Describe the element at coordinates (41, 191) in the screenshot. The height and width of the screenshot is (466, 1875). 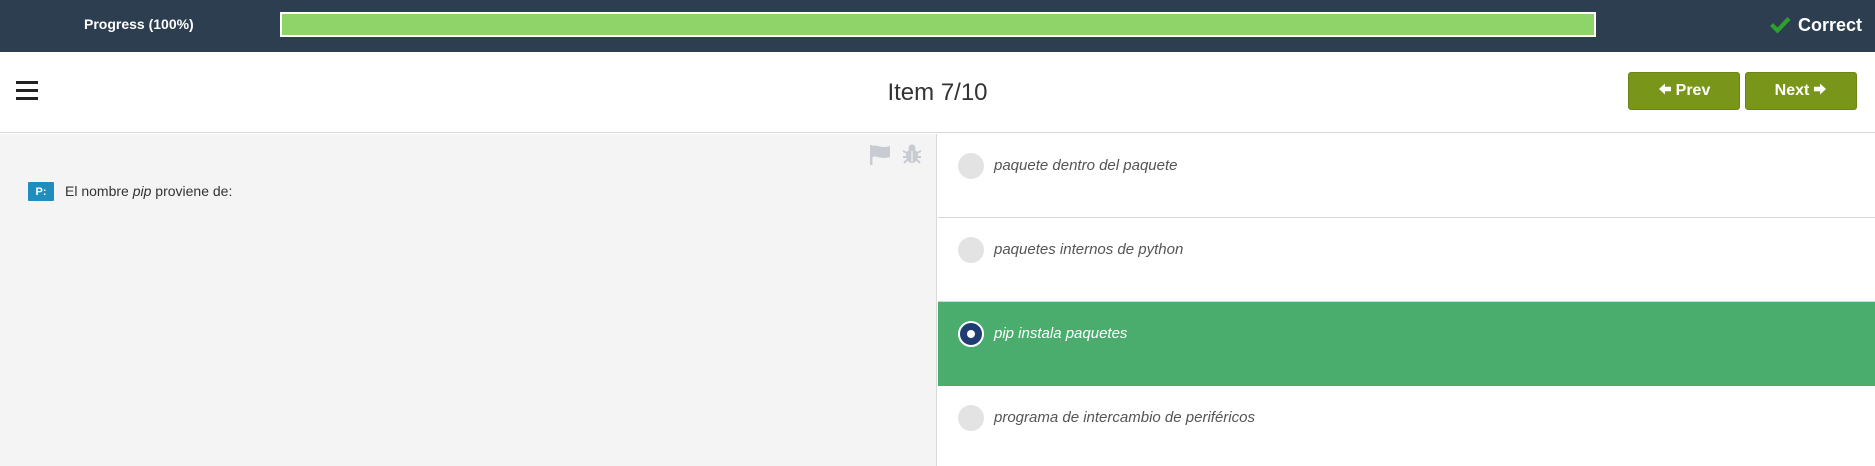
I see `question-badge: P:` at that location.